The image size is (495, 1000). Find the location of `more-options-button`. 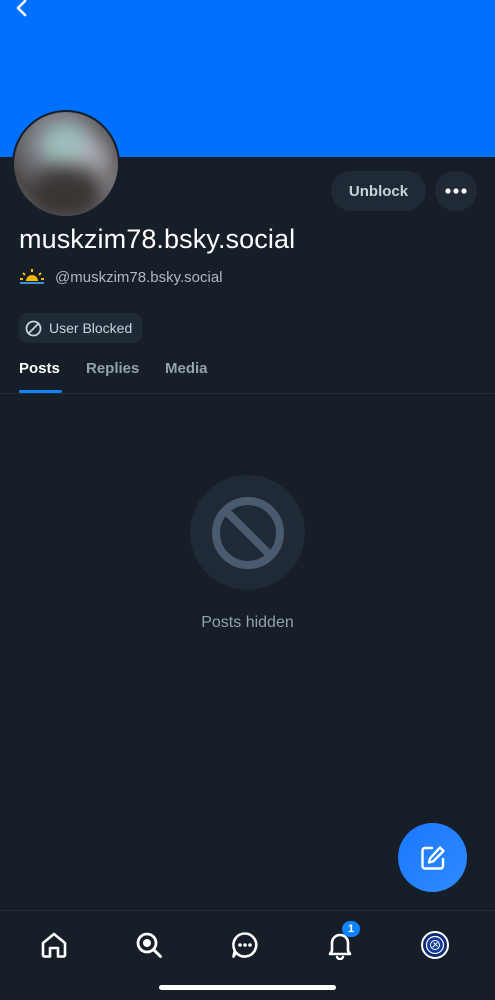

more-options-button is located at coordinates (456, 191).